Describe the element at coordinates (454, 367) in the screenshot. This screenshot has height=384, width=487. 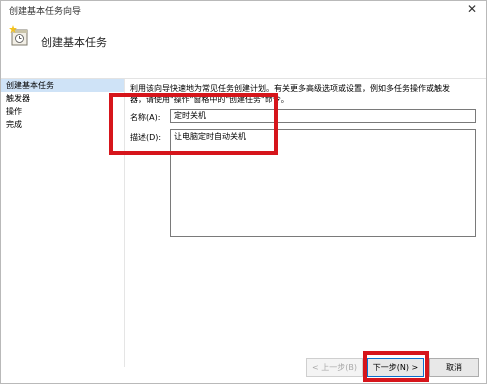
I see `cancel-button: 取消` at that location.